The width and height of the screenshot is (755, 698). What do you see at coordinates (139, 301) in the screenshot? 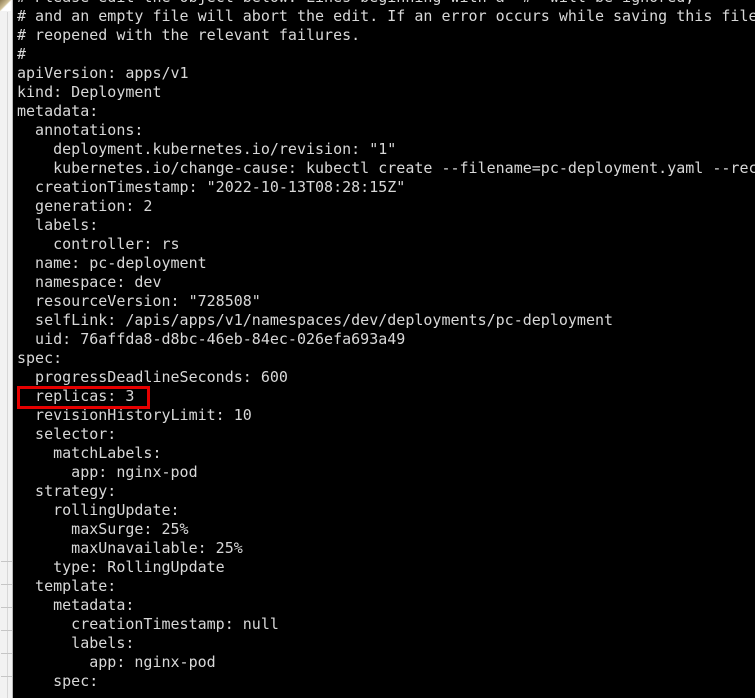
I see `code-line: resourceVersion: "728508"` at bounding box center [139, 301].